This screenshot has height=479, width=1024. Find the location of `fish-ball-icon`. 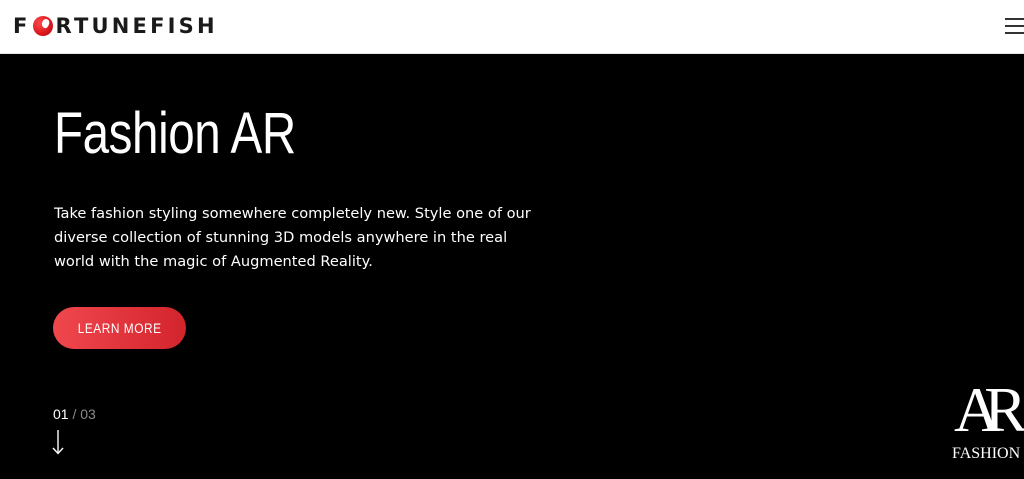

fish-ball-icon is located at coordinates (42, 26).